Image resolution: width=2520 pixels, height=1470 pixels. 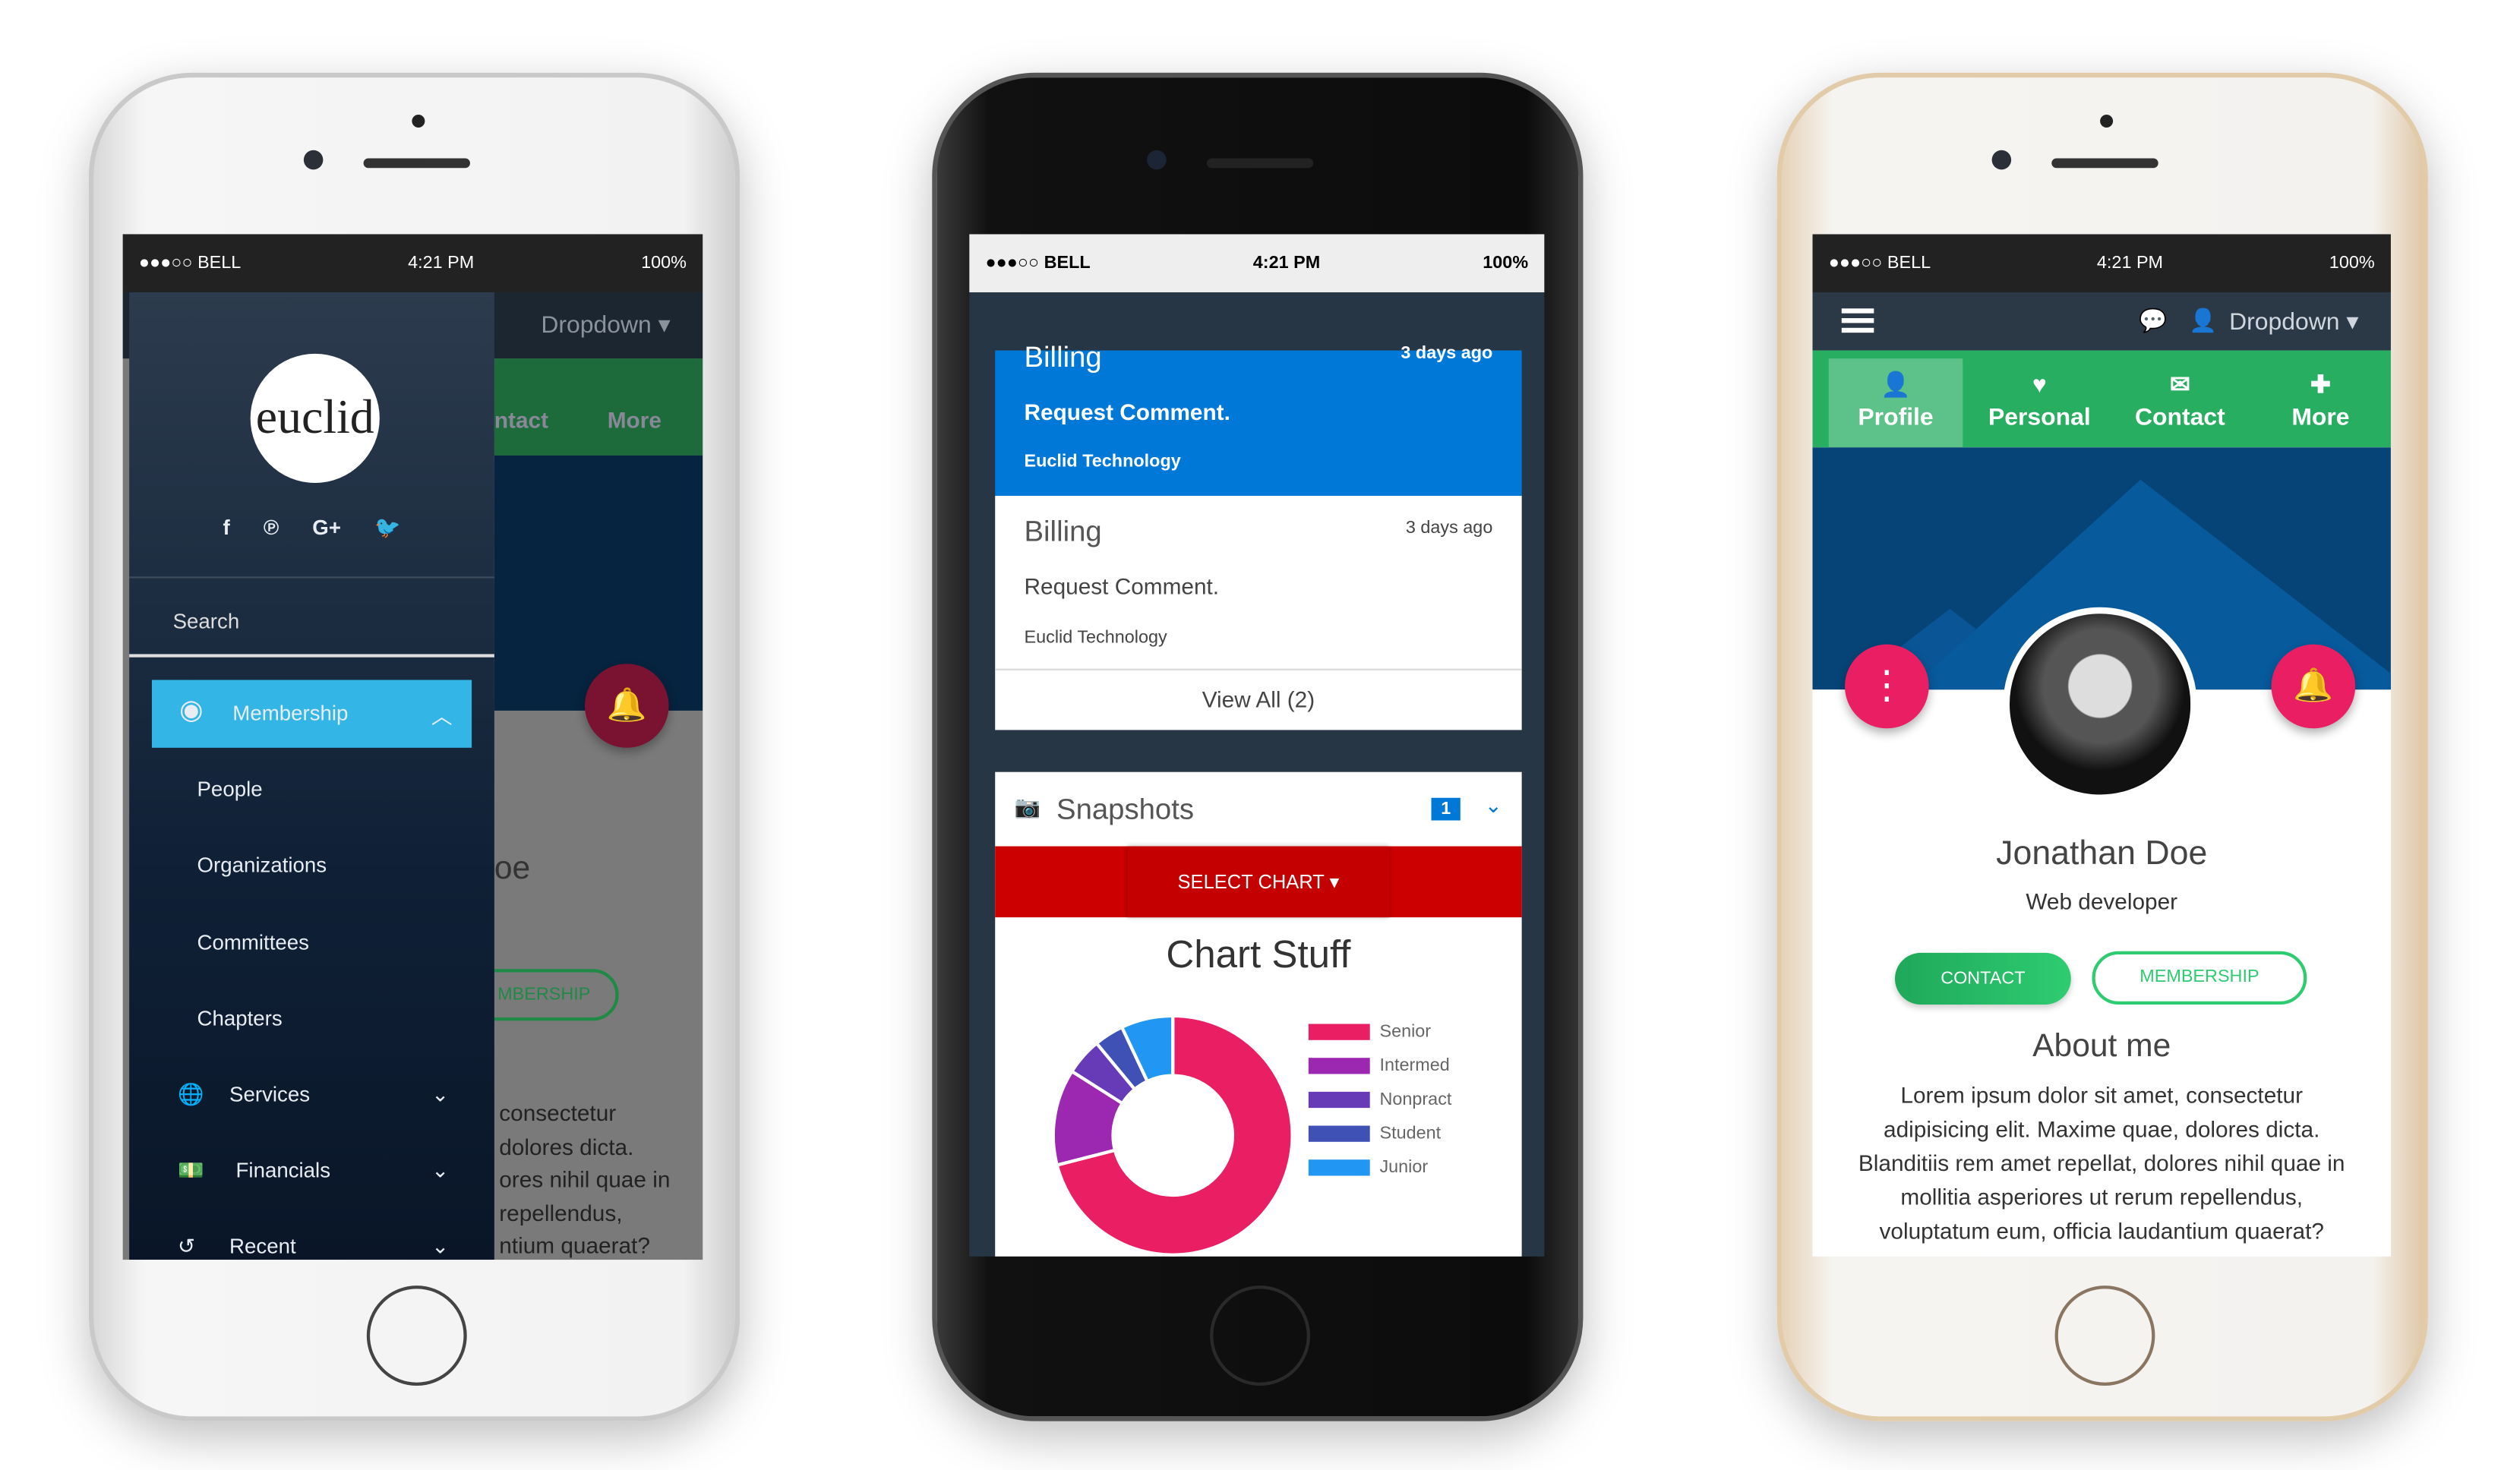 What do you see at coordinates (1259, 882) in the screenshot?
I see `select-chart-button: SELECT CHART ▾` at bounding box center [1259, 882].